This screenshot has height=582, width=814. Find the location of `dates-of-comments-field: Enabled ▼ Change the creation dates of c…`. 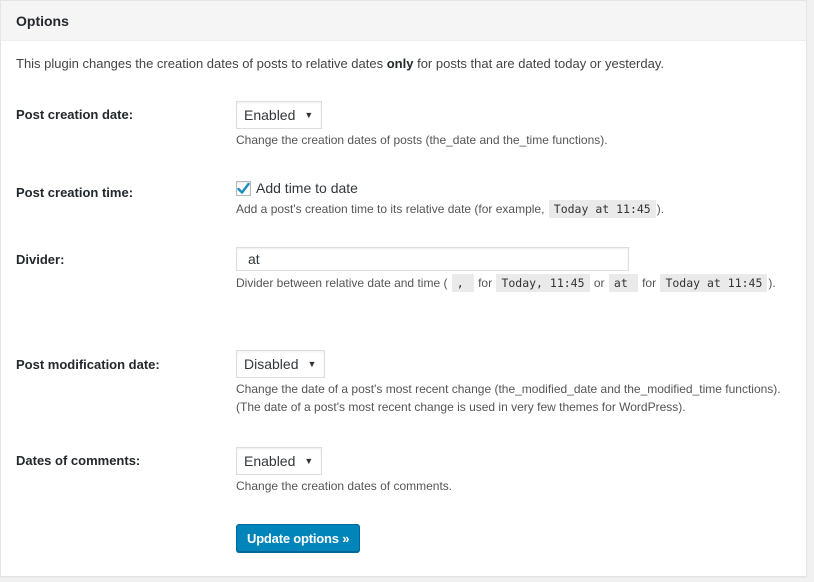

dates-of-comments-field: Enabled ▼ Change the creation dates of c… is located at coordinates (344, 471).